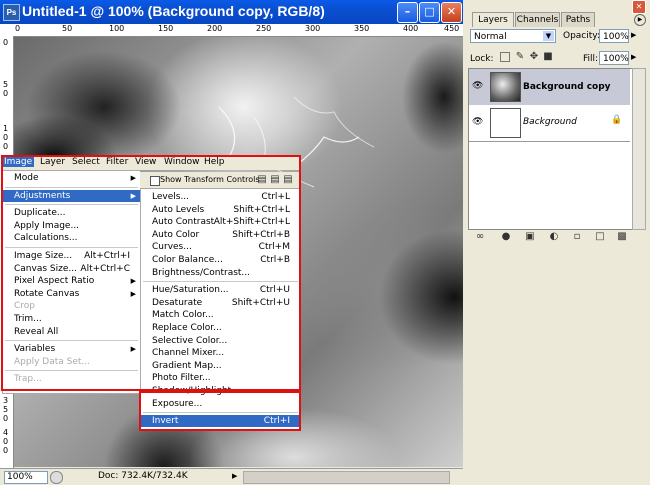 The height and width of the screenshot is (485, 650). Describe the element at coordinates (71, 195) in the screenshot. I see `menu-item-adjustments: Adjustments ▶` at that location.